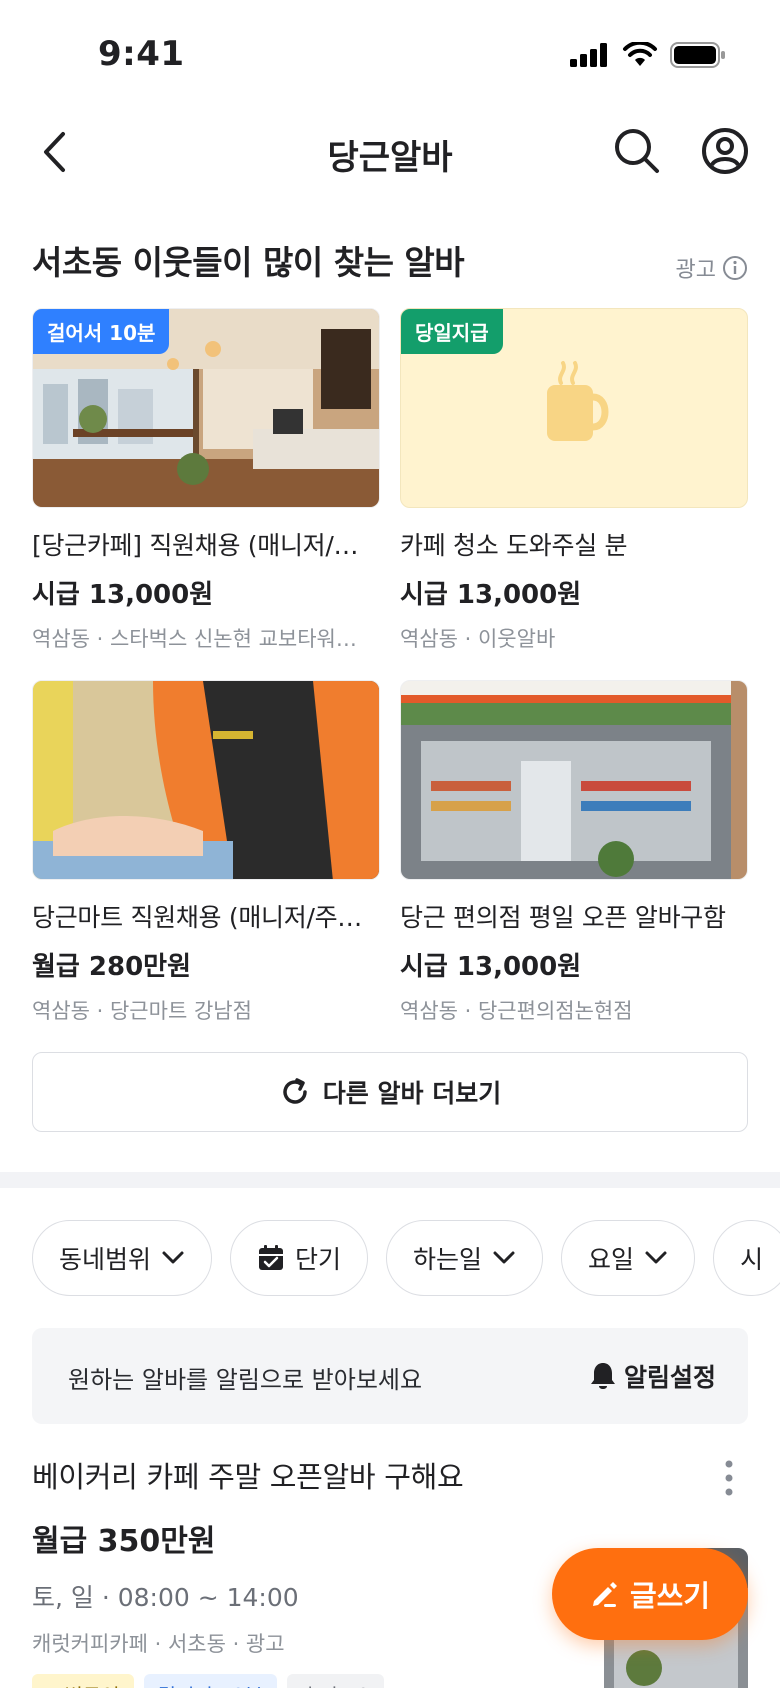  Describe the element at coordinates (478, 639) in the screenshot. I see `card-meta: 역삼동 · 이웃알바` at that location.